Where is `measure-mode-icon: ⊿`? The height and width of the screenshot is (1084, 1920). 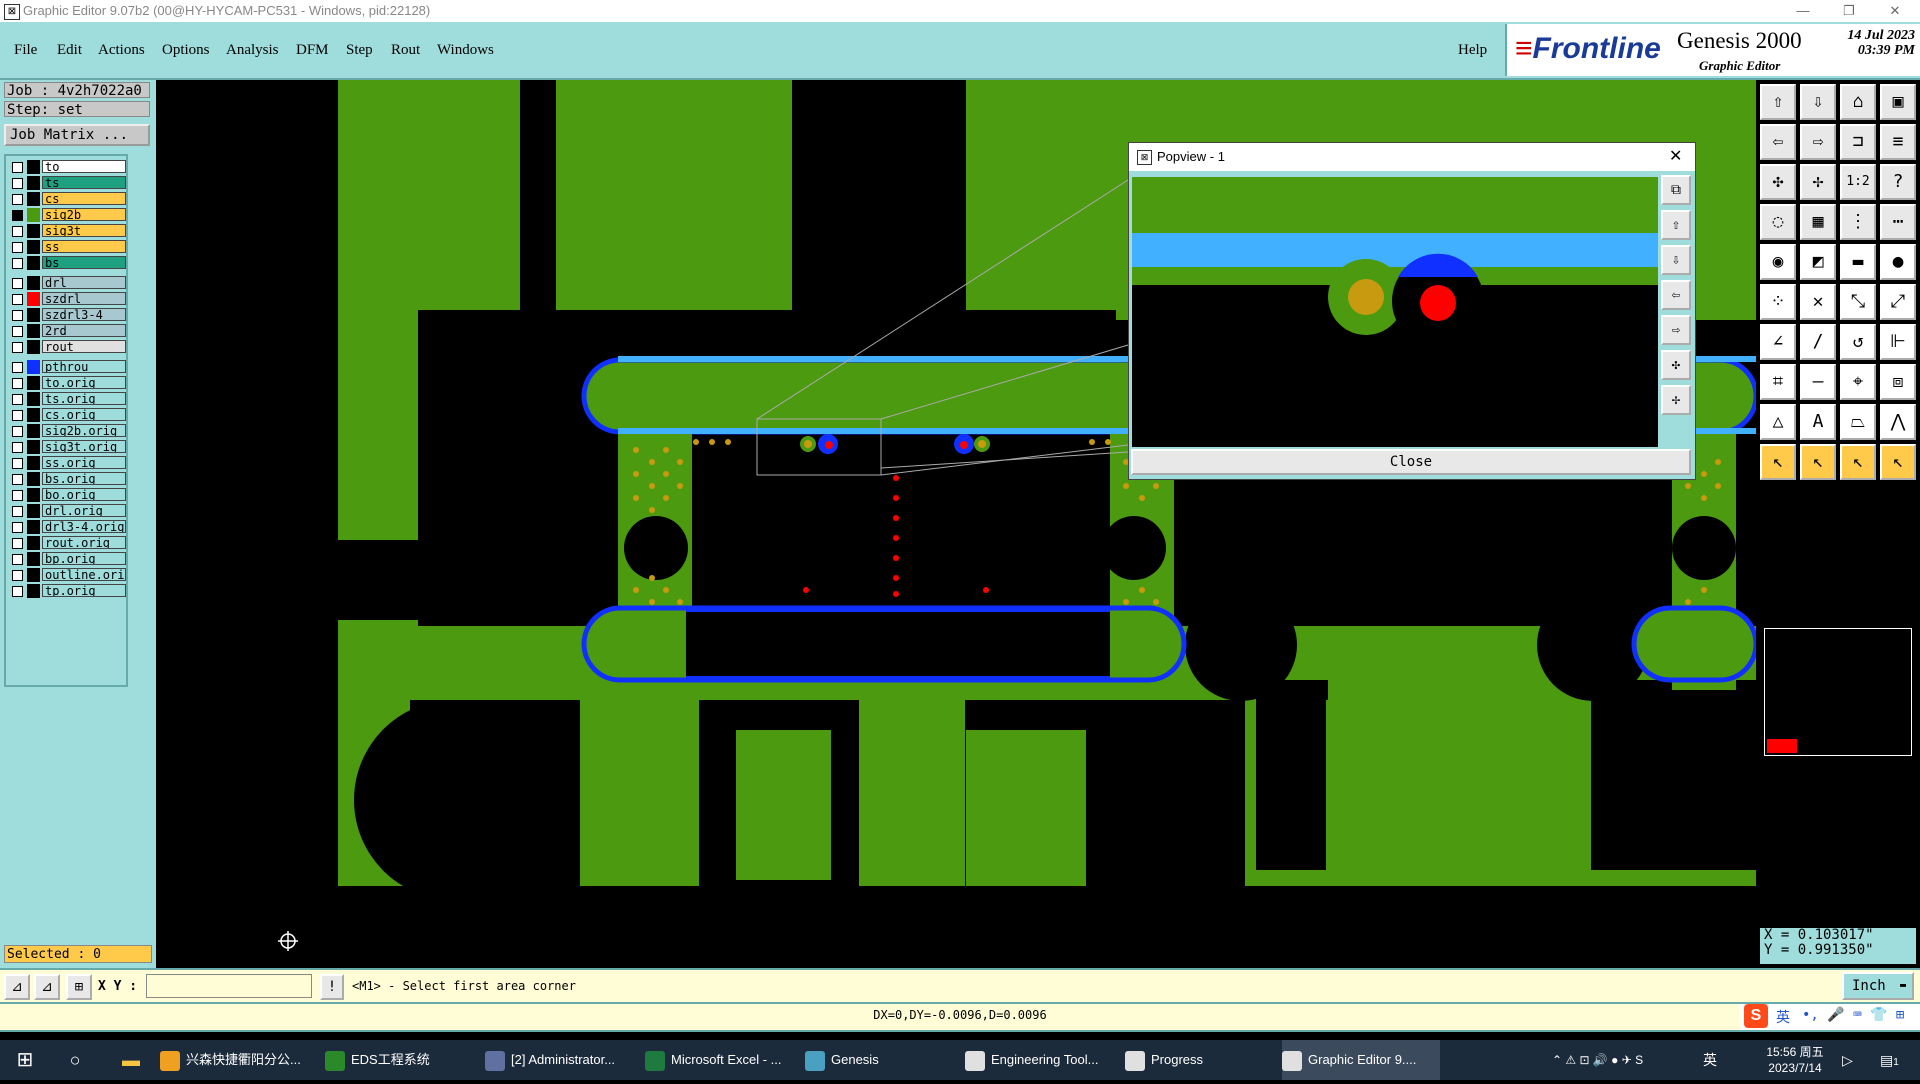
measure-mode-icon: ⊿ is located at coordinates (47, 987).